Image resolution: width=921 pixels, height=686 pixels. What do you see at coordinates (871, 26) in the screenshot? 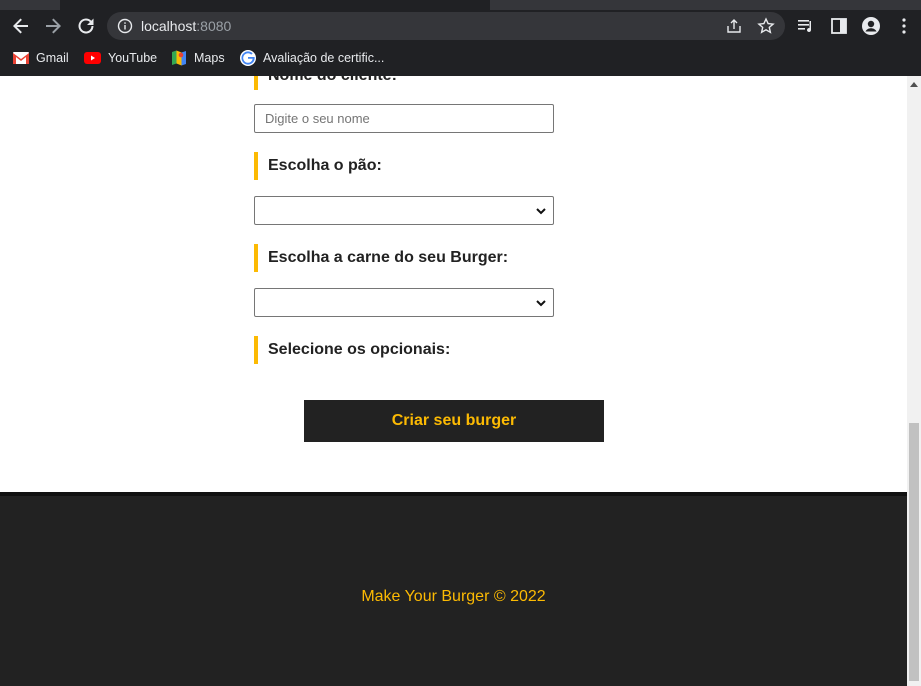
I see `profile-icon` at bounding box center [871, 26].